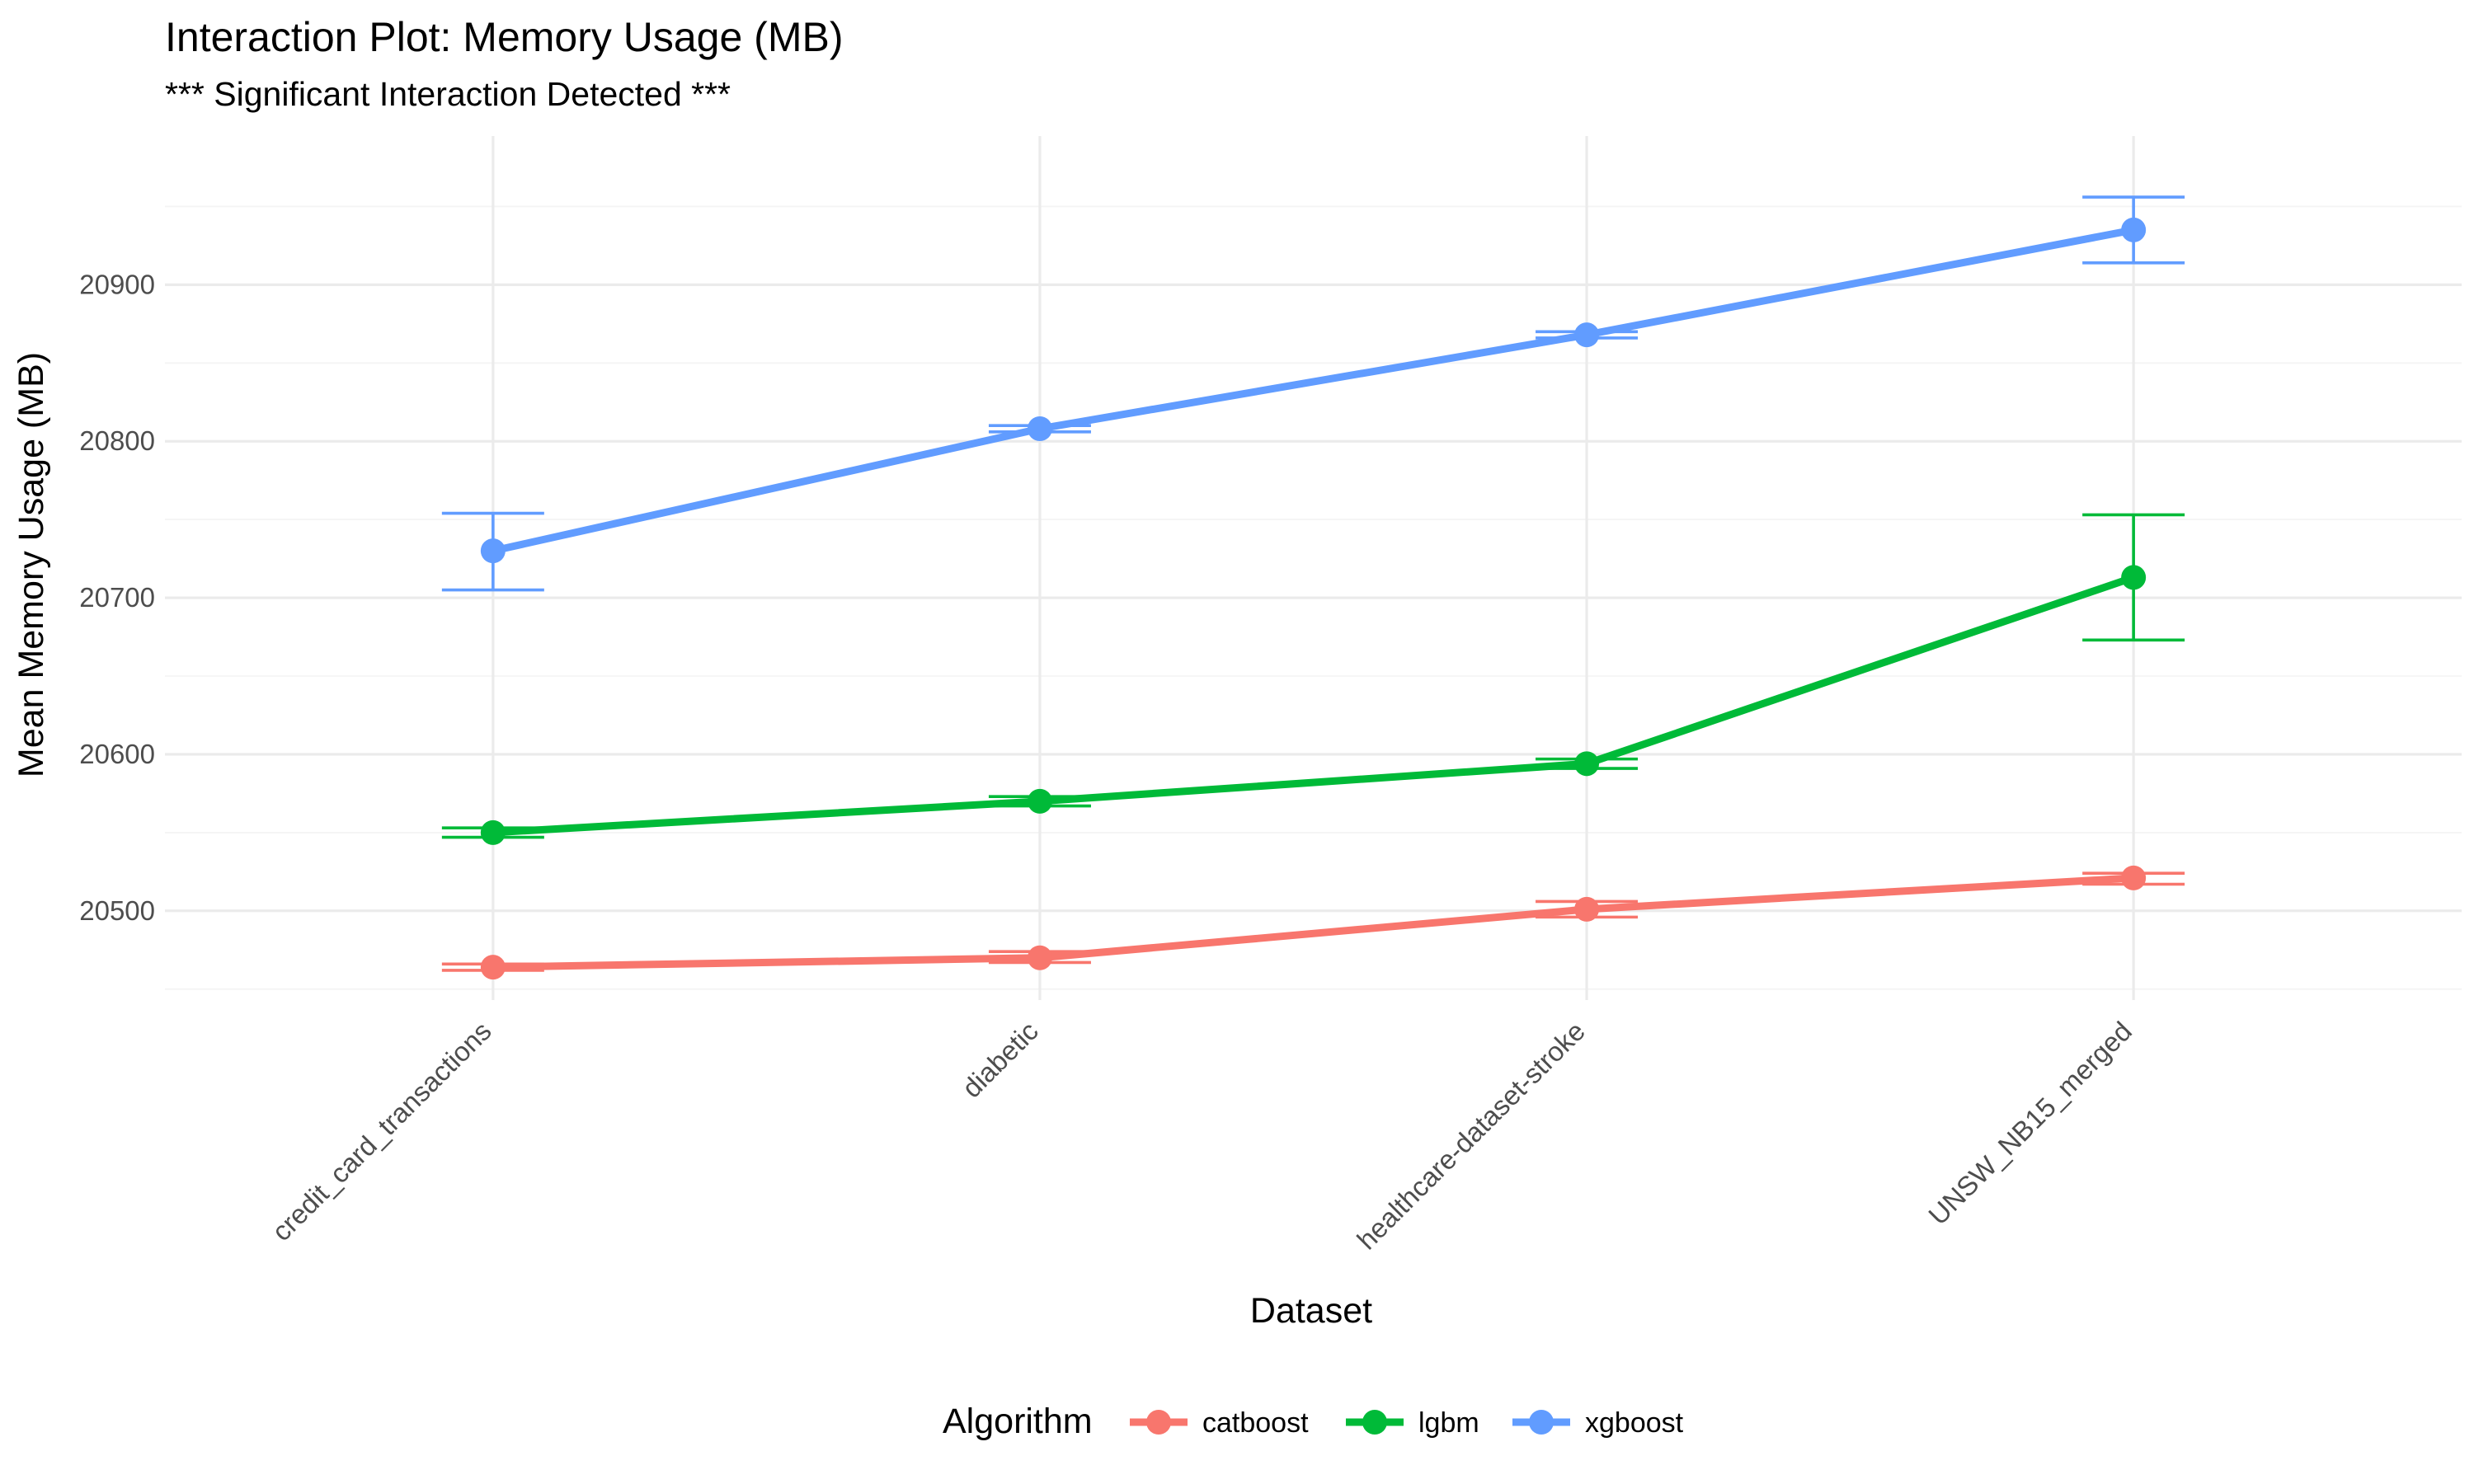  Describe the element at coordinates (1448, 1423) in the screenshot. I see `legend-label-lgbm: lgbm` at that location.